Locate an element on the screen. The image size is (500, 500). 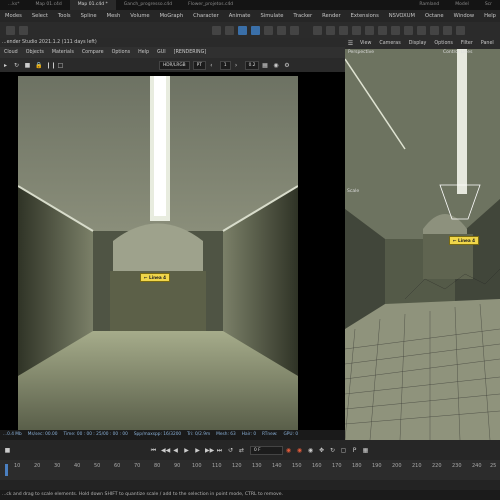
viewport-menu-display: Display is located at coordinates (418, 43).